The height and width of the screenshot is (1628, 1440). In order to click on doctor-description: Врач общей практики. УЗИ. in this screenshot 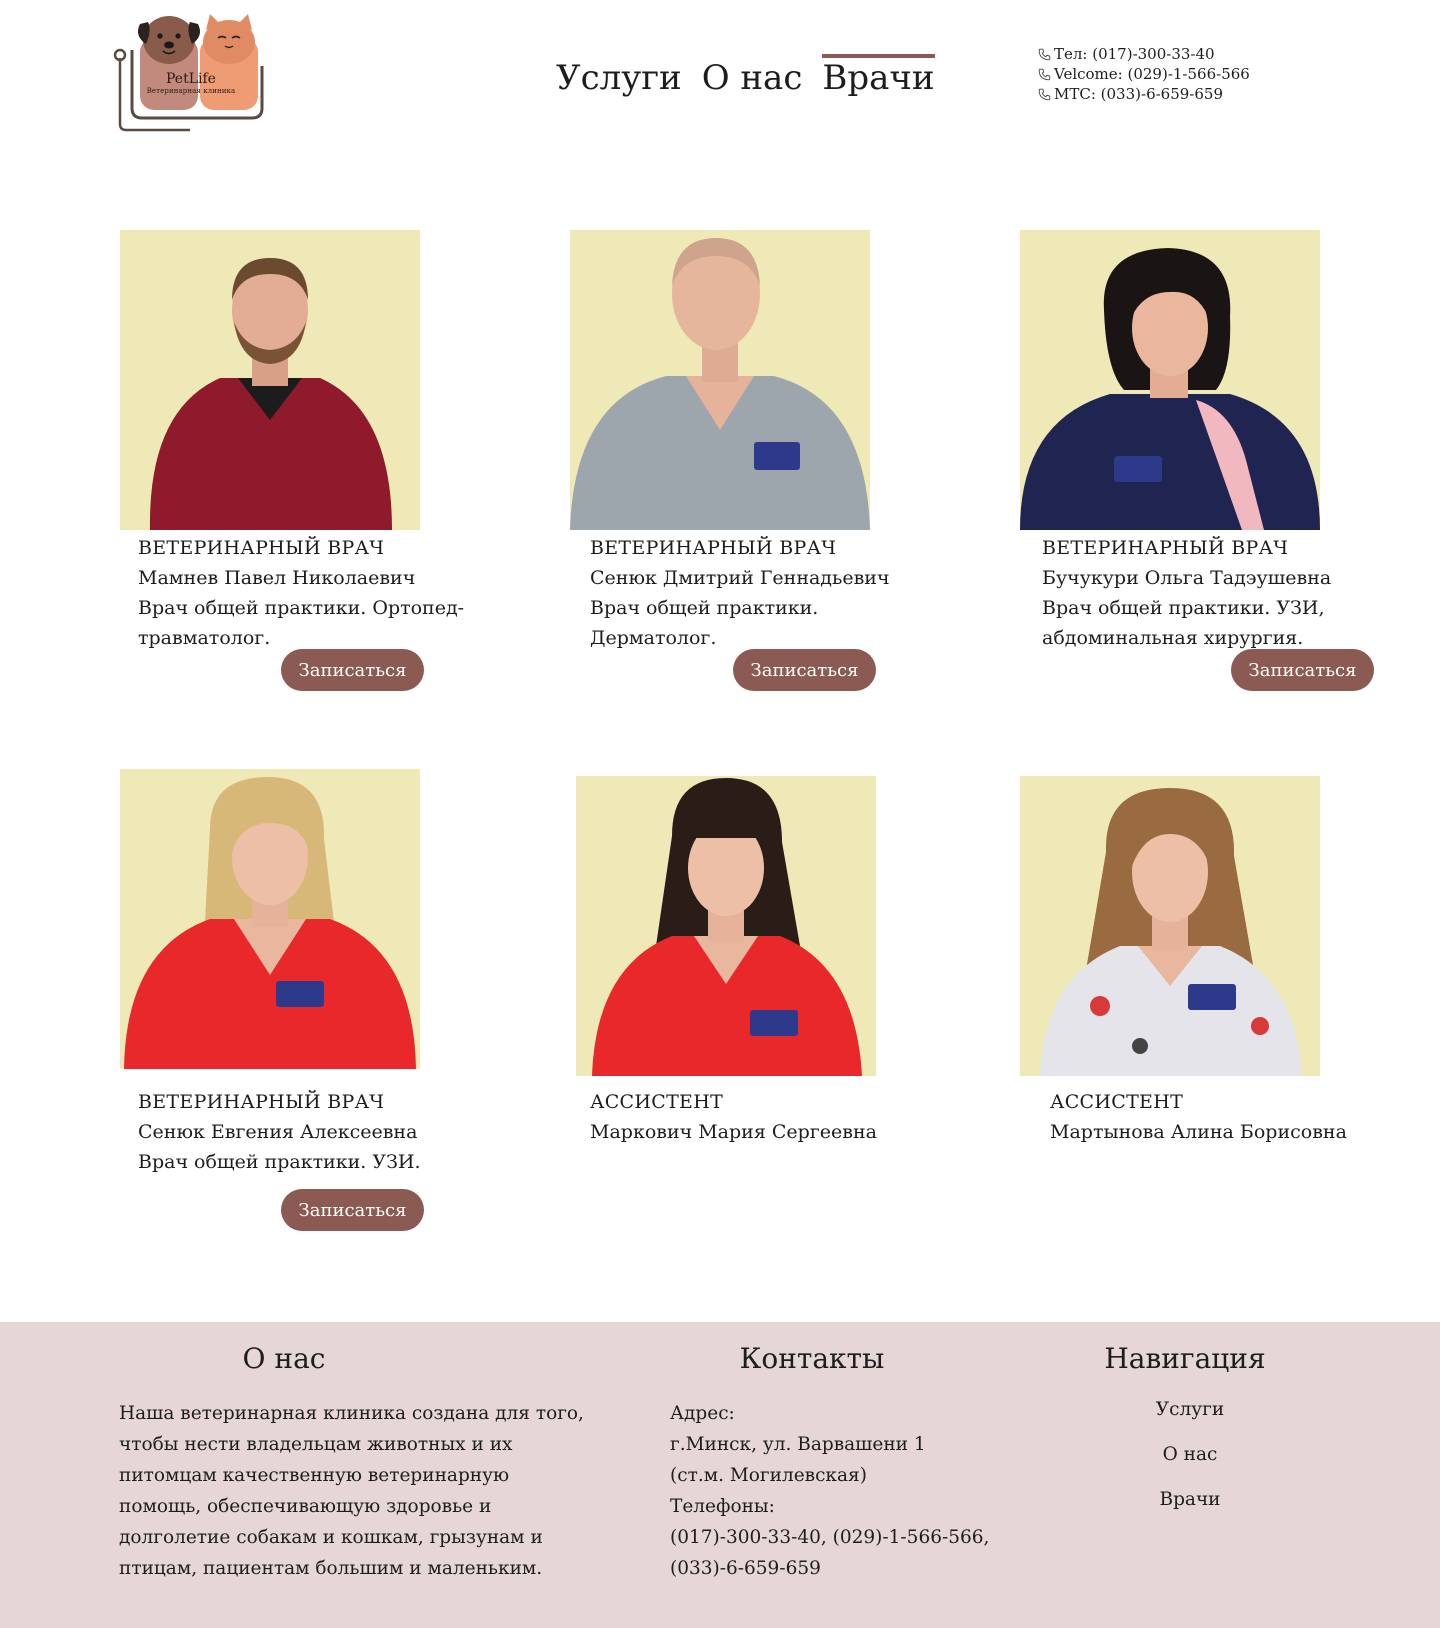, I will do `click(279, 1162)`.